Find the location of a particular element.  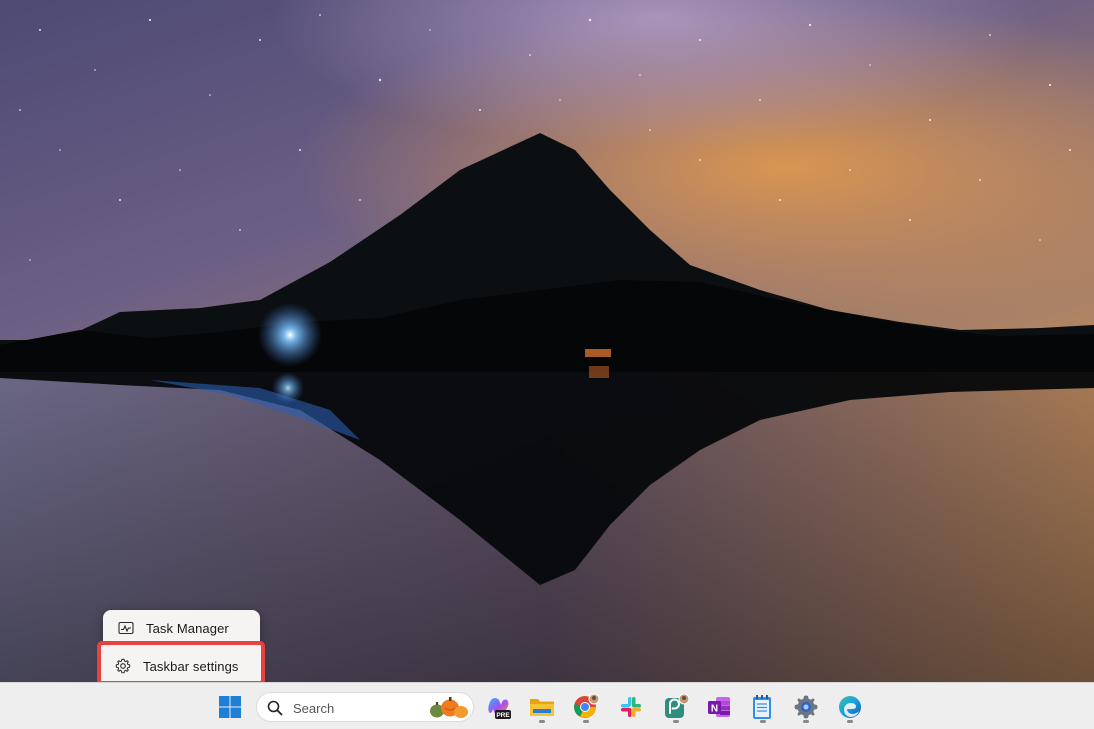

gear-icon is located at coordinates (123, 666).